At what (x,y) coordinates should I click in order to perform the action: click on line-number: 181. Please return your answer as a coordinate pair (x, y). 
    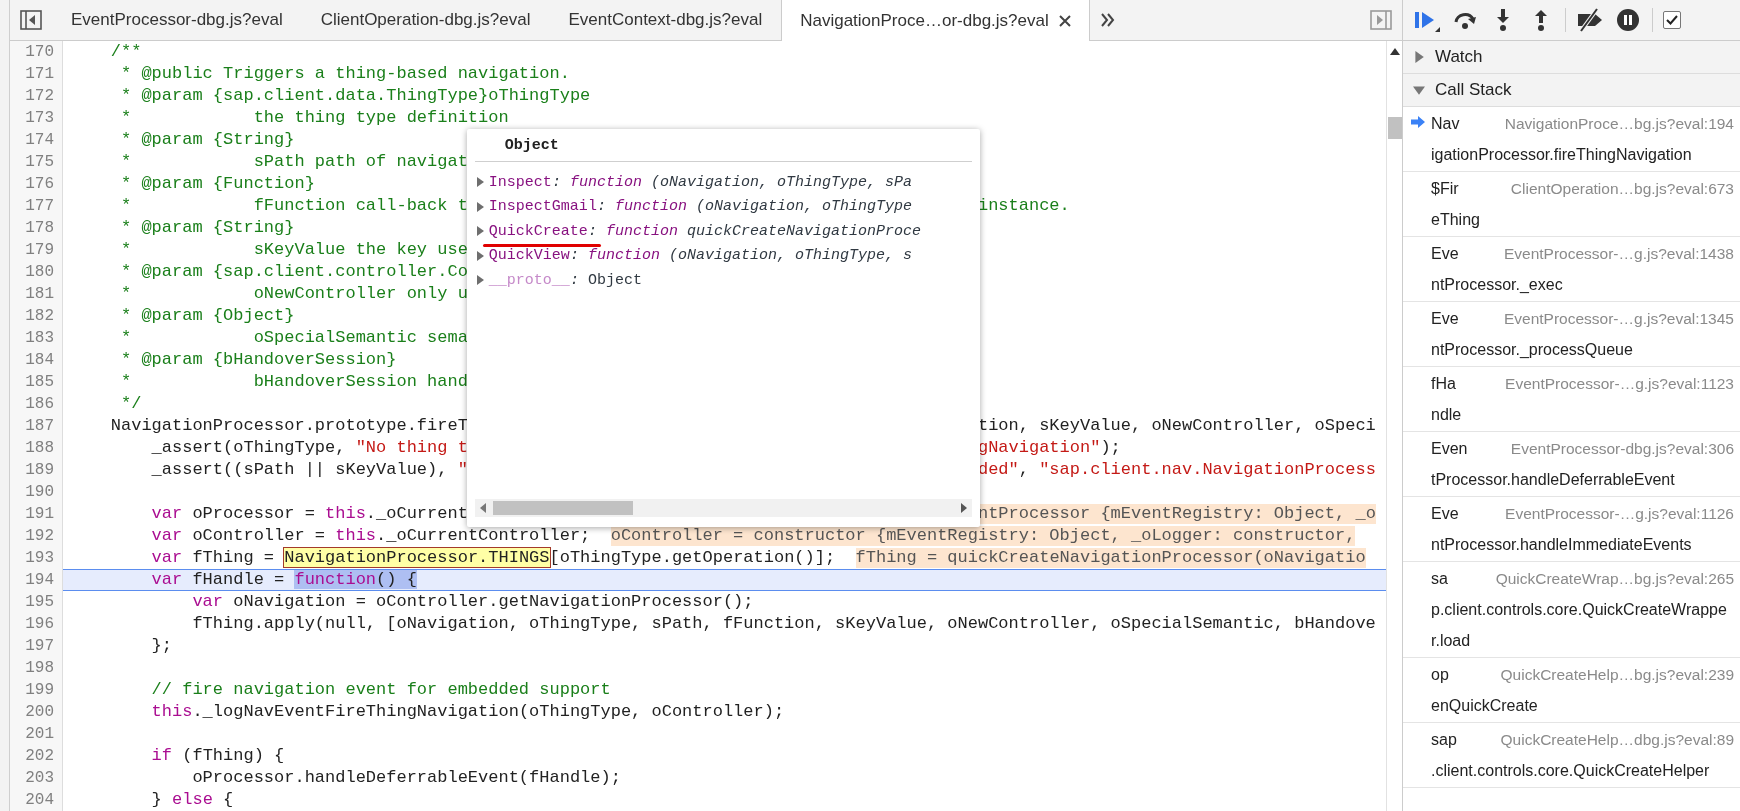
    Looking at the image, I should click on (36, 294).